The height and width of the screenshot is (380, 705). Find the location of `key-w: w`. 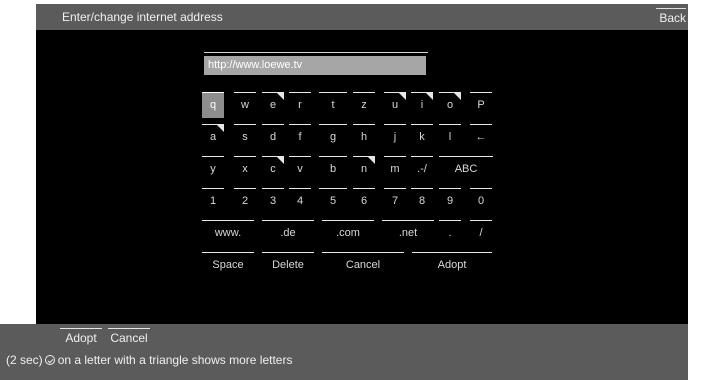

key-w: w is located at coordinates (245, 105).